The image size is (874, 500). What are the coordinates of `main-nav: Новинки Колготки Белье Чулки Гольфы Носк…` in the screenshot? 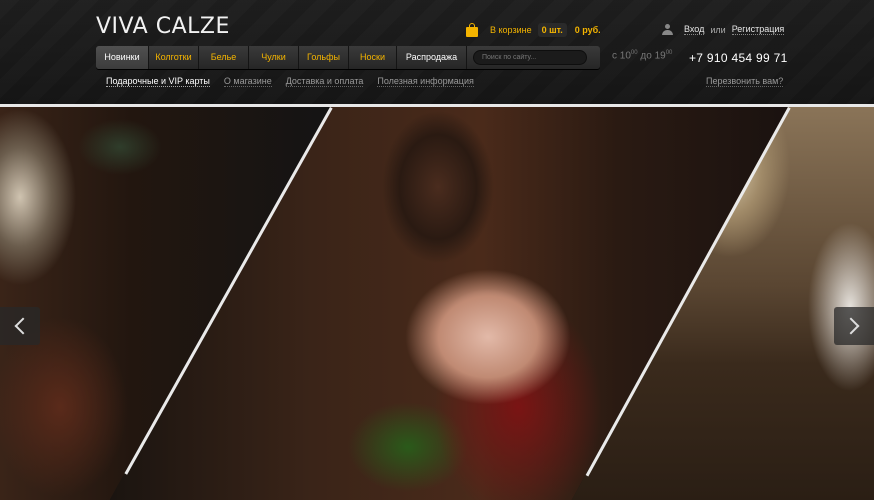 It's located at (348, 57).